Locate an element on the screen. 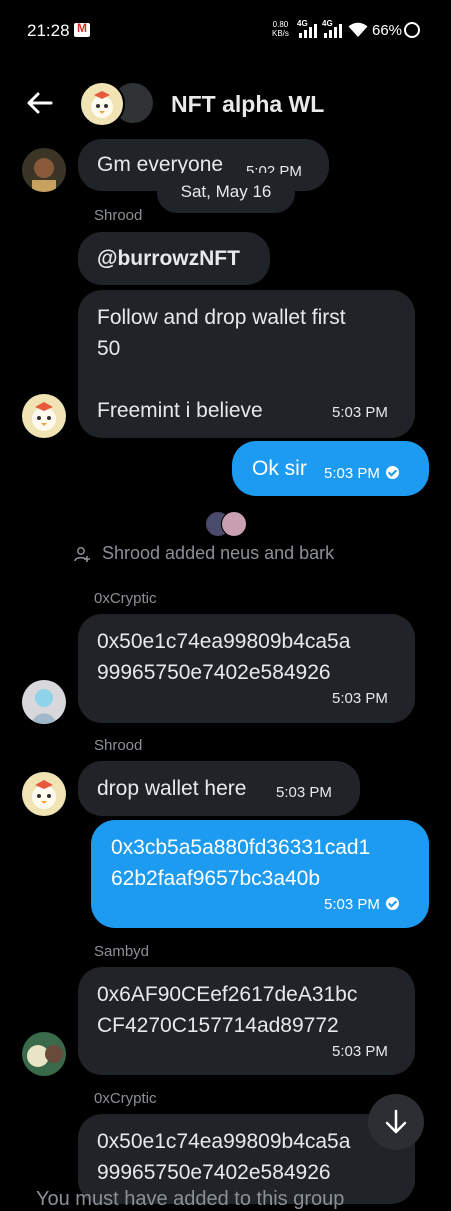  chat-header: NFT alpha WL is located at coordinates (225, 103).